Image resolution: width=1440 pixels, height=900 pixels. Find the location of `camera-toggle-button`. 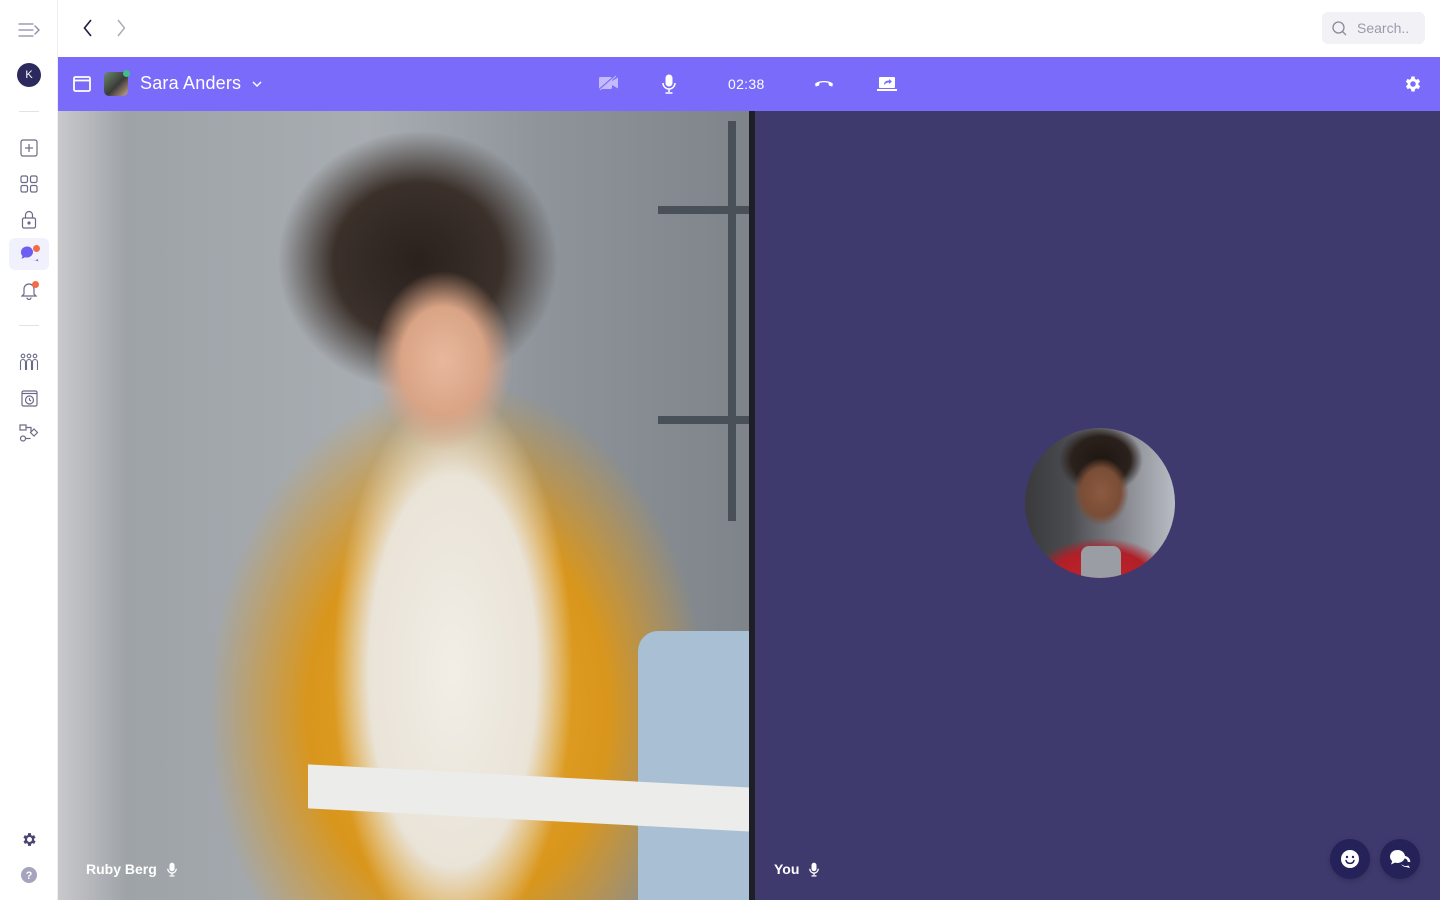

camera-toggle-button is located at coordinates (609, 83).